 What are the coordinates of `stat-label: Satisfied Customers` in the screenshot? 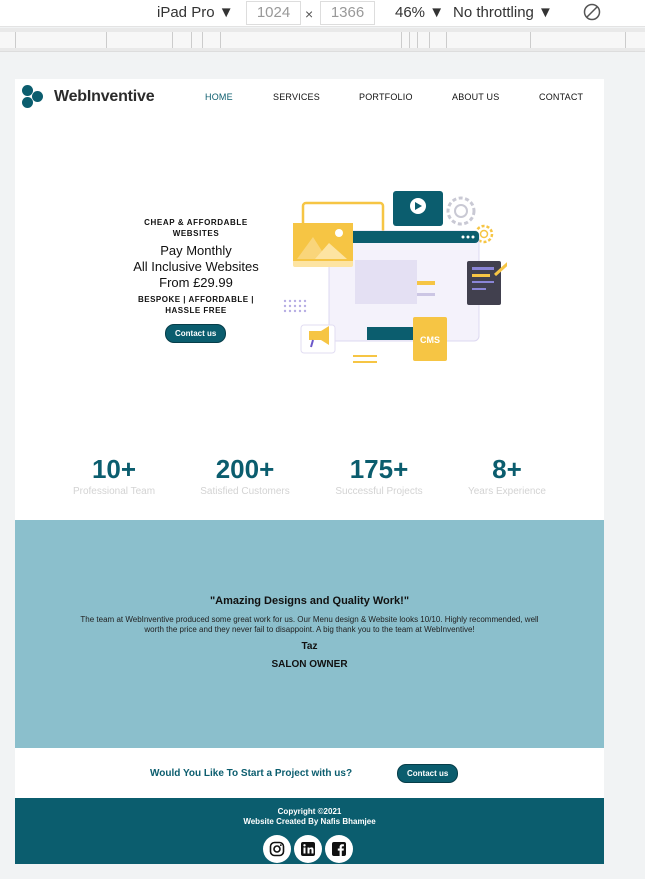 It's located at (245, 491).